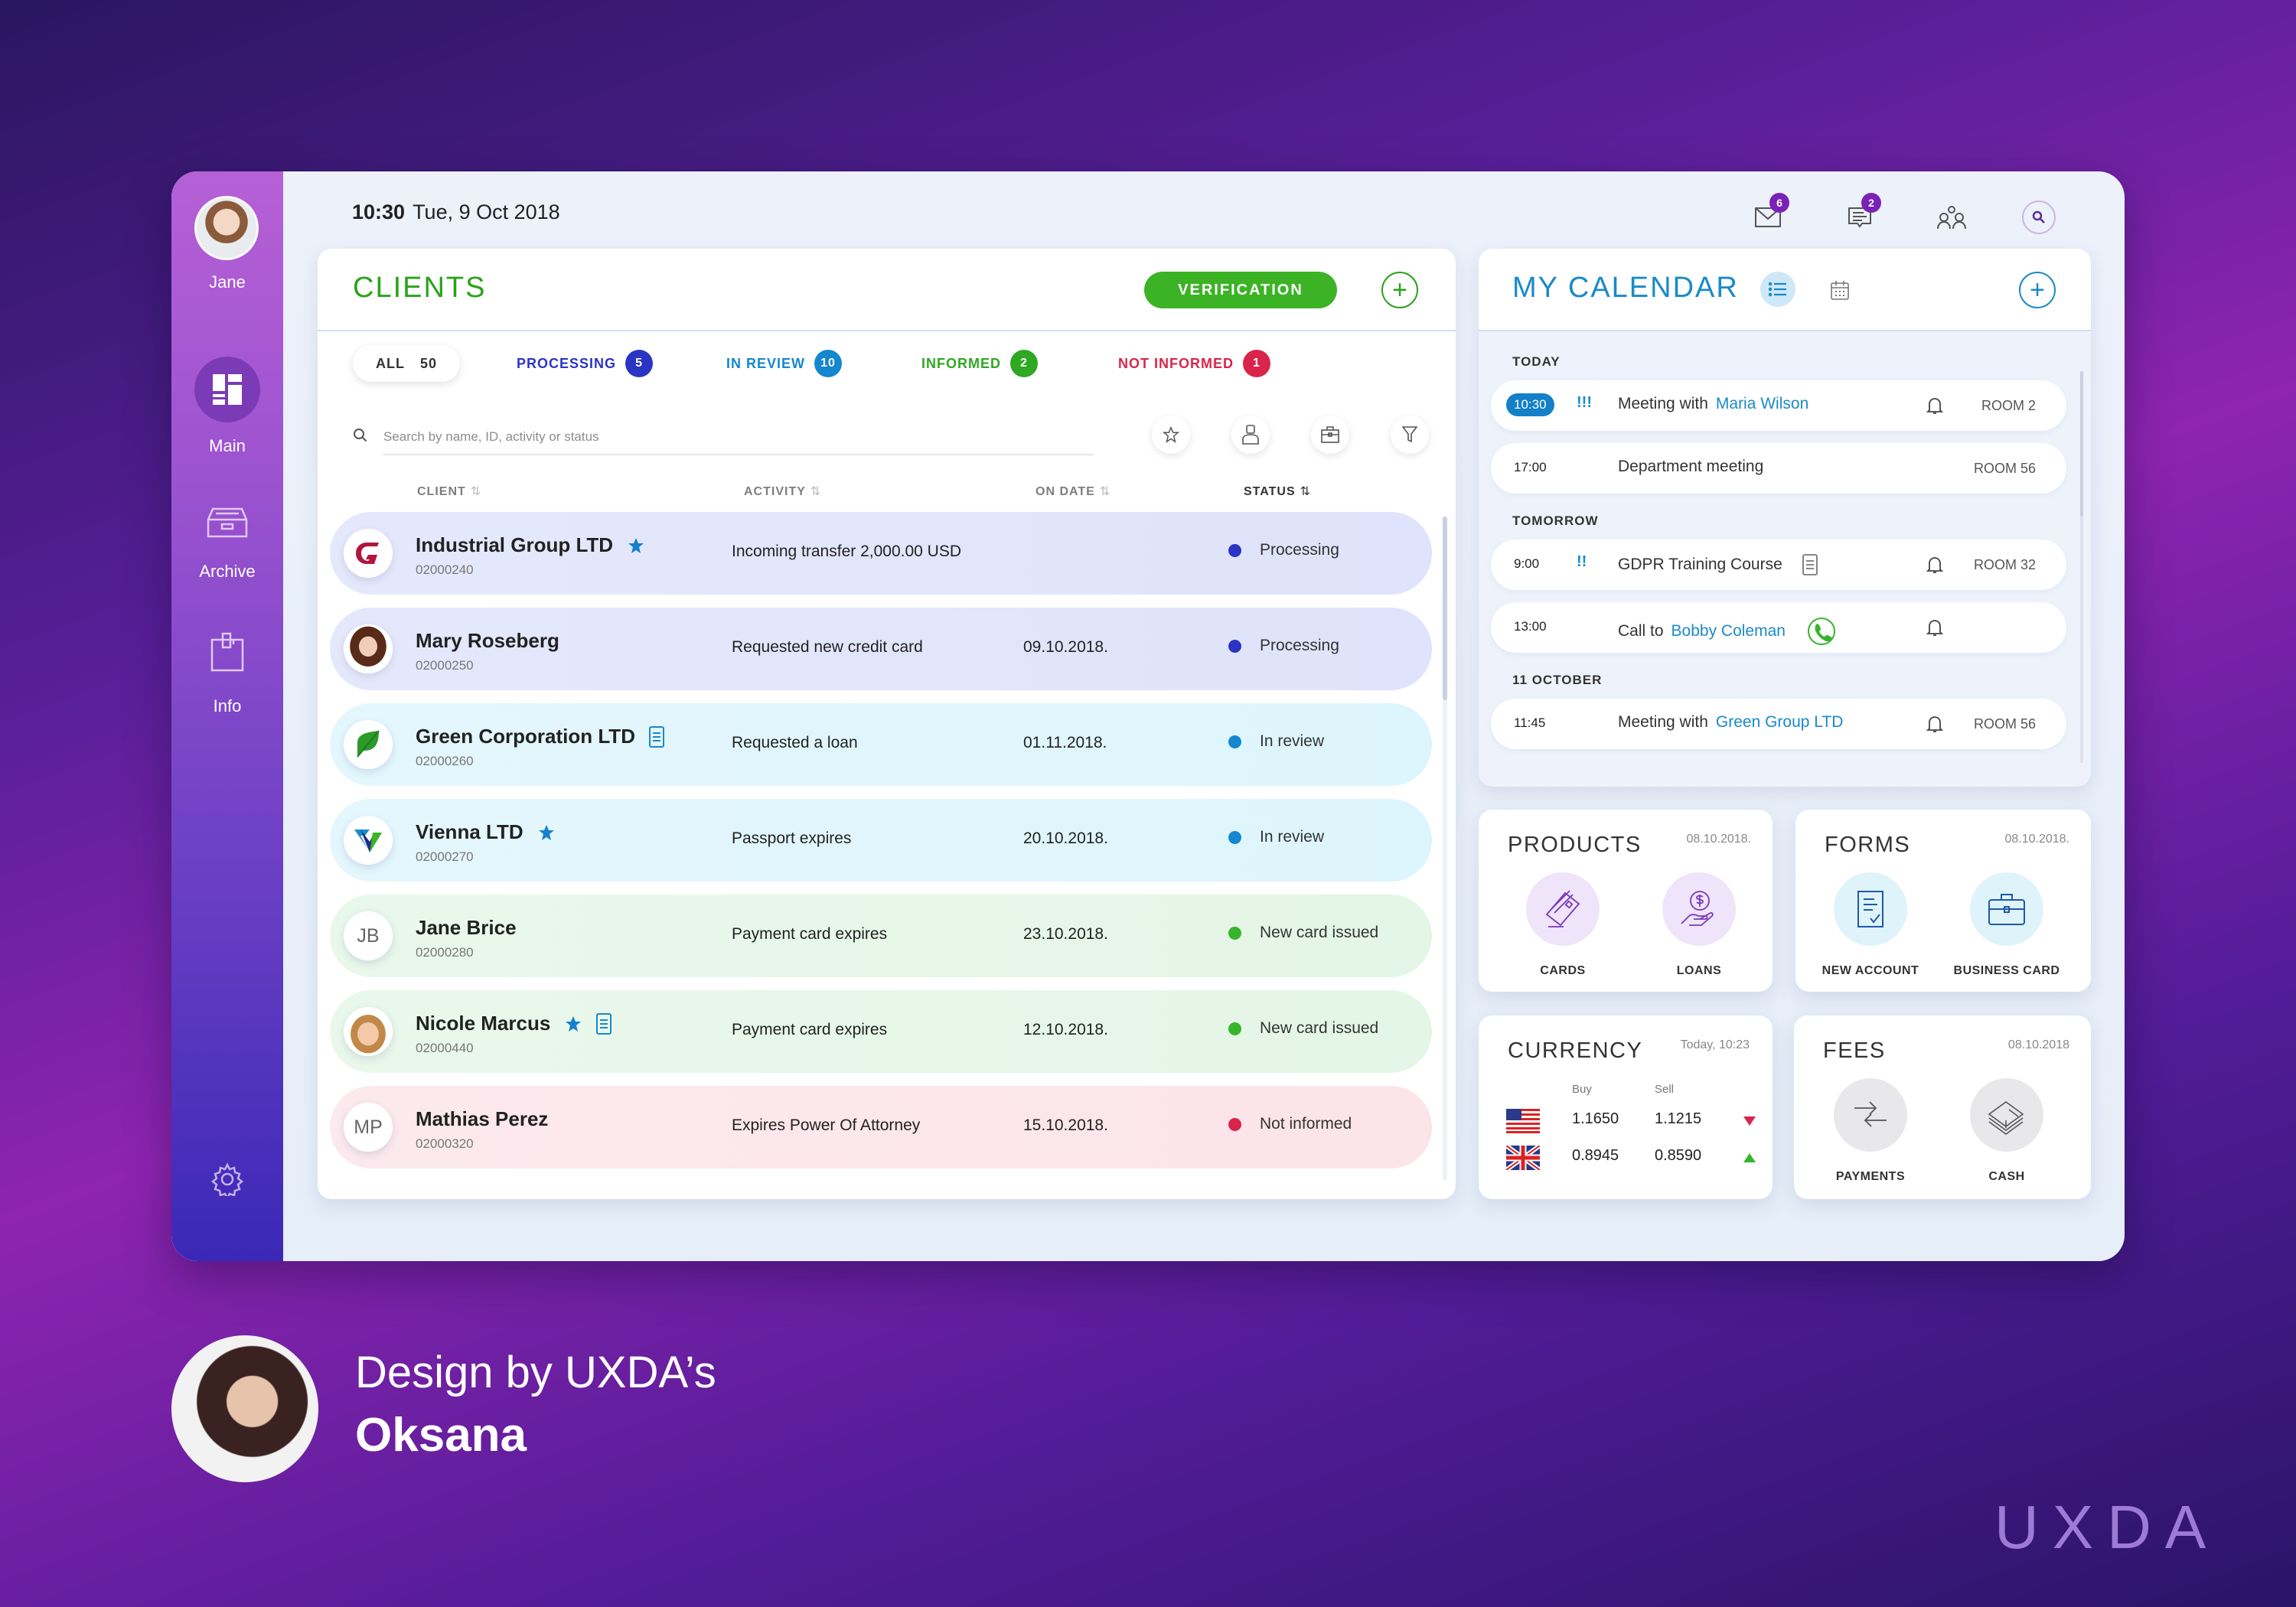 The image size is (2296, 1607). Describe the element at coordinates (2006, 925) in the screenshot. I see `form-business-card: BUSINESS CARD` at that location.